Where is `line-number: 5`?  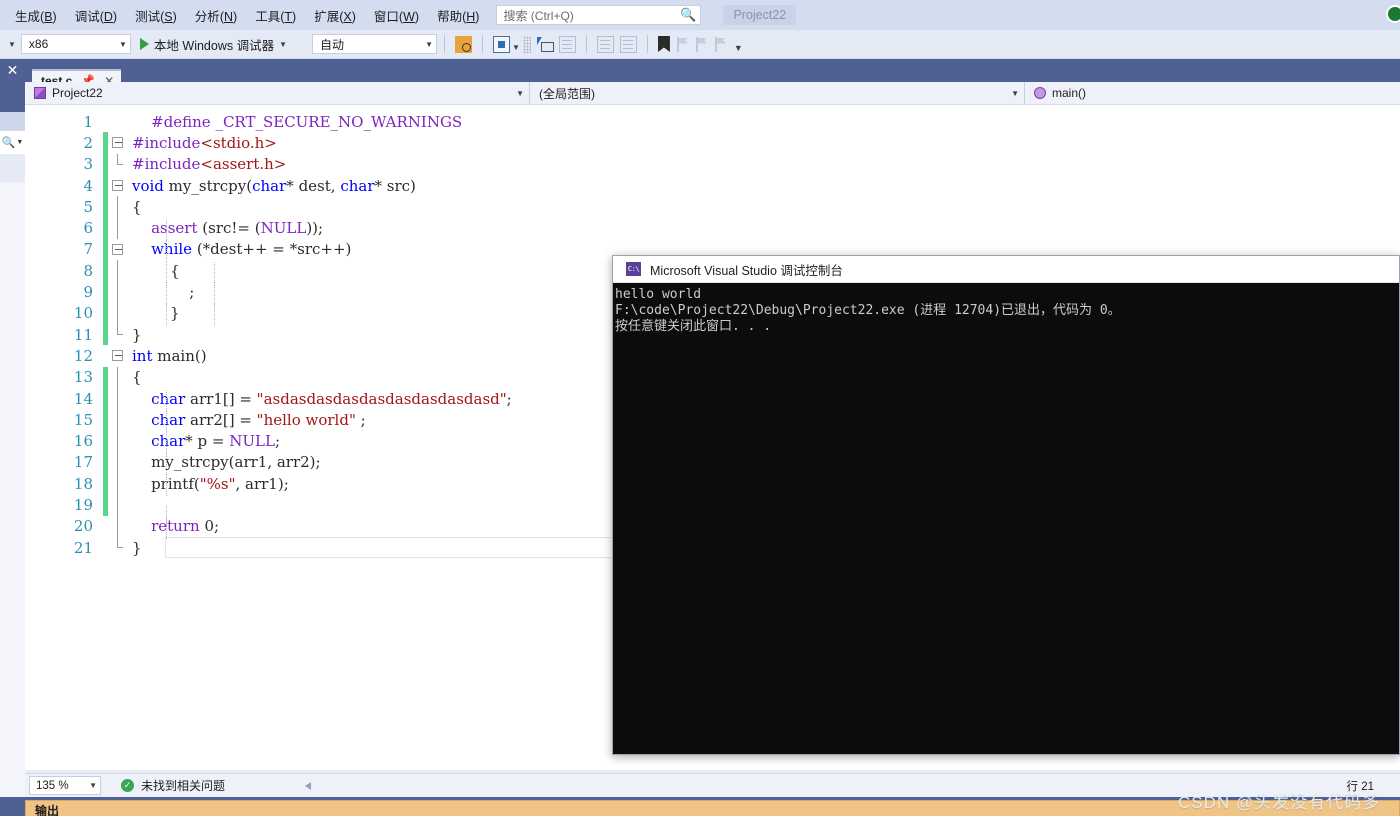
line-number: 5 is located at coordinates (88, 206).